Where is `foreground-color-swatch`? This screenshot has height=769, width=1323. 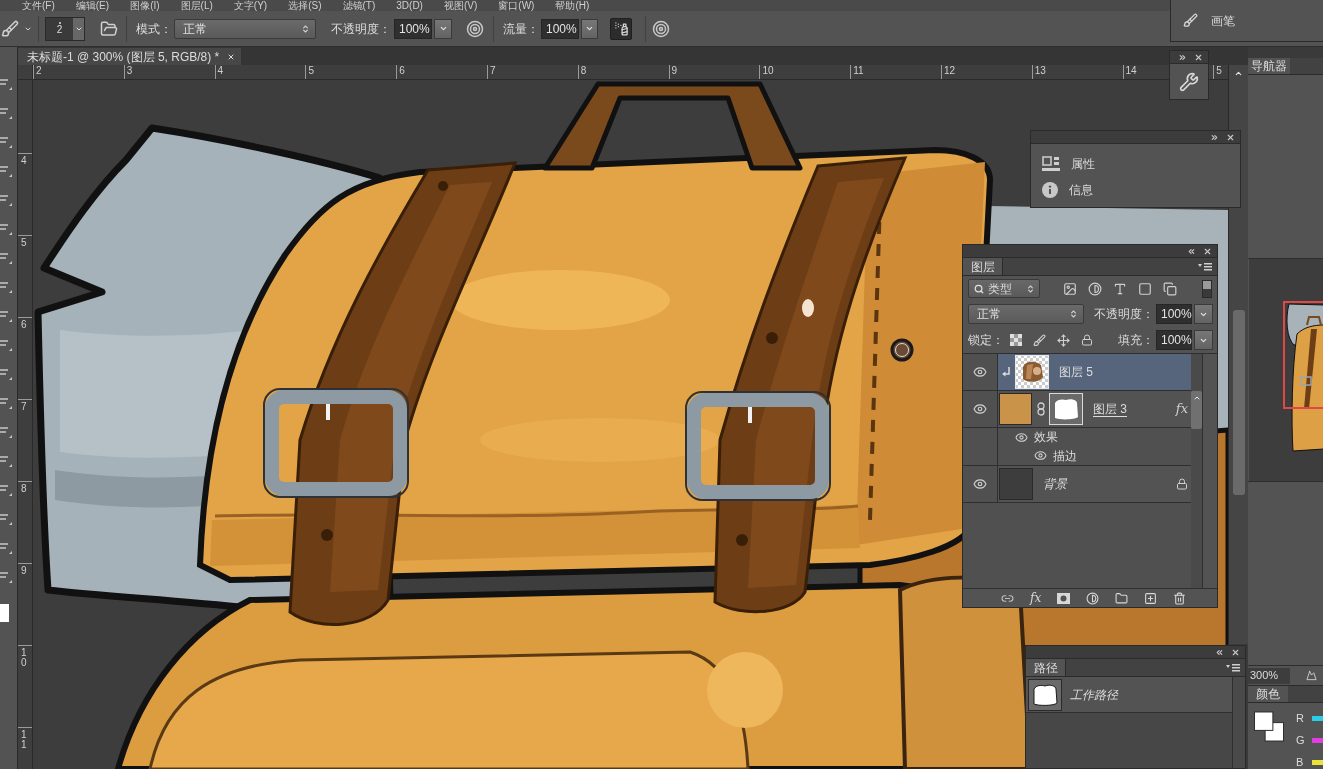
foreground-color-swatch is located at coordinates (4, 613).